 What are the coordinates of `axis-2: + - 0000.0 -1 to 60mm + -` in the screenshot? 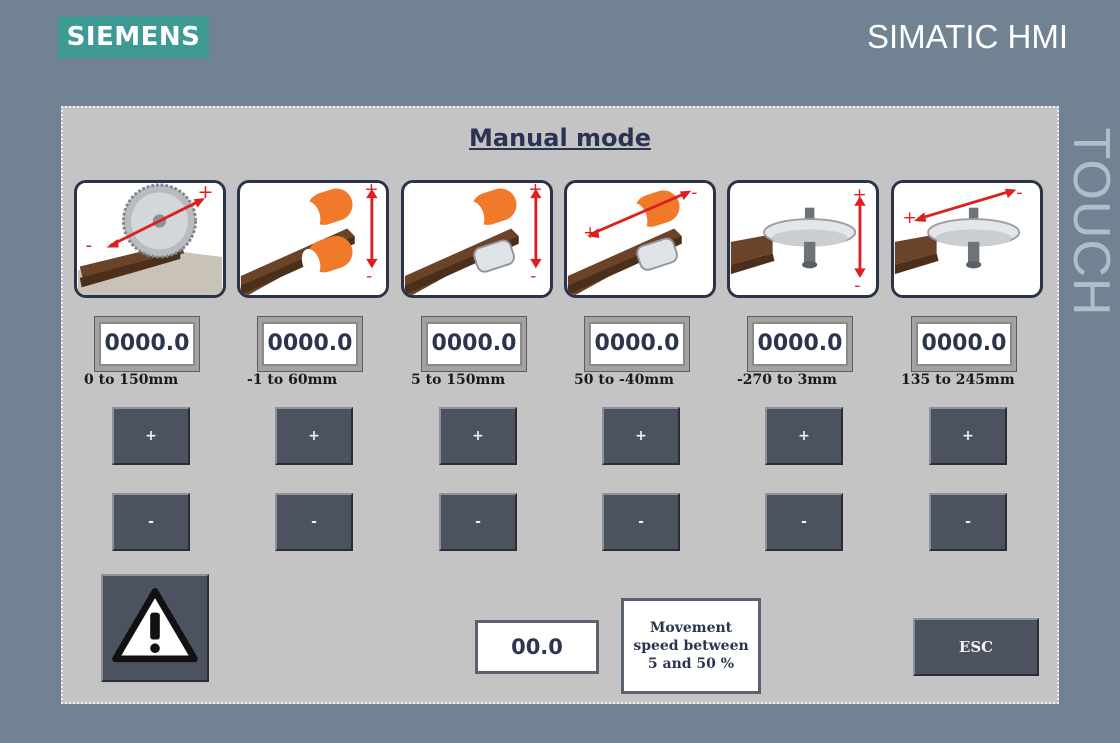 It's located at (315, 407).